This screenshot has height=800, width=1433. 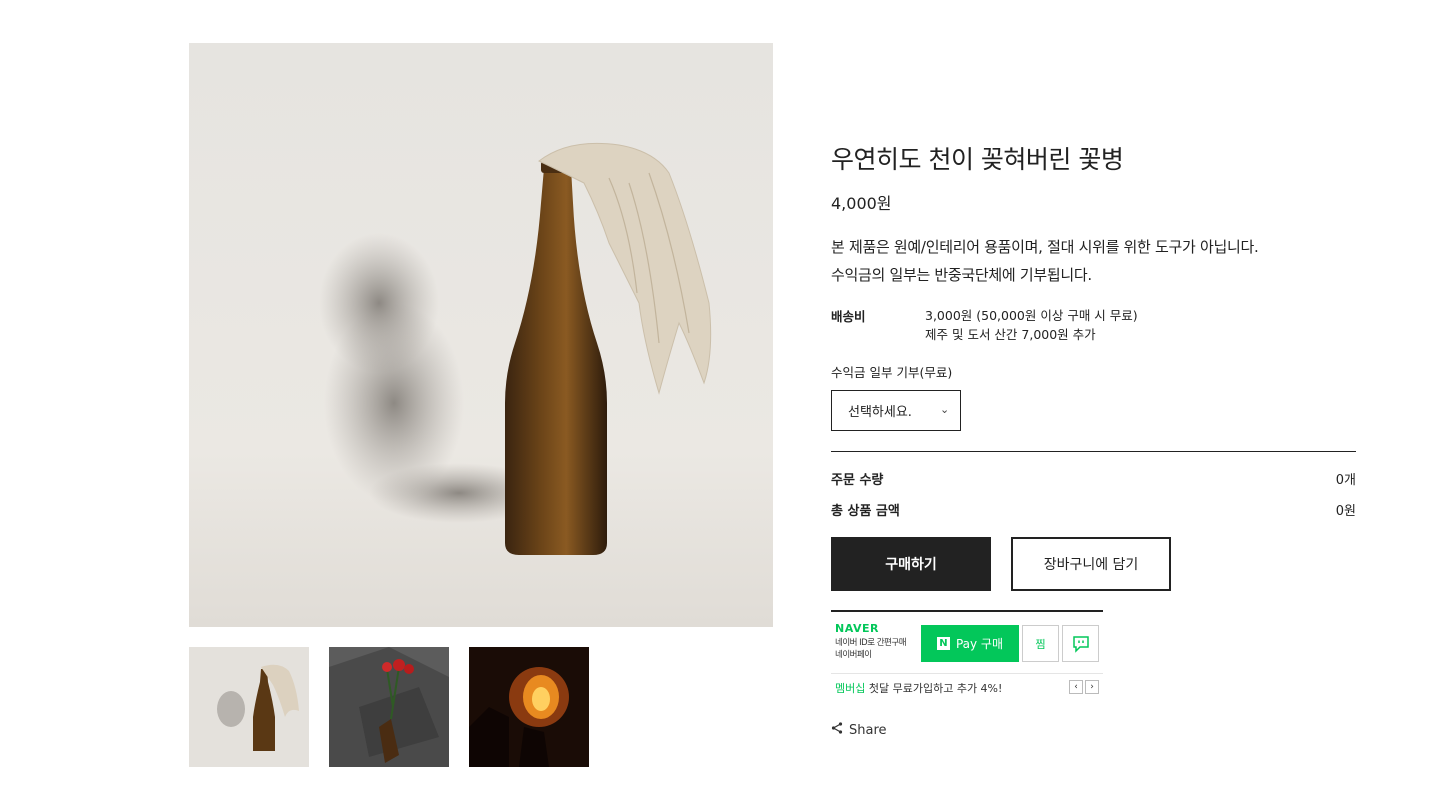 What do you see at coordinates (837, 730) in the screenshot?
I see `share-icon` at bounding box center [837, 730].